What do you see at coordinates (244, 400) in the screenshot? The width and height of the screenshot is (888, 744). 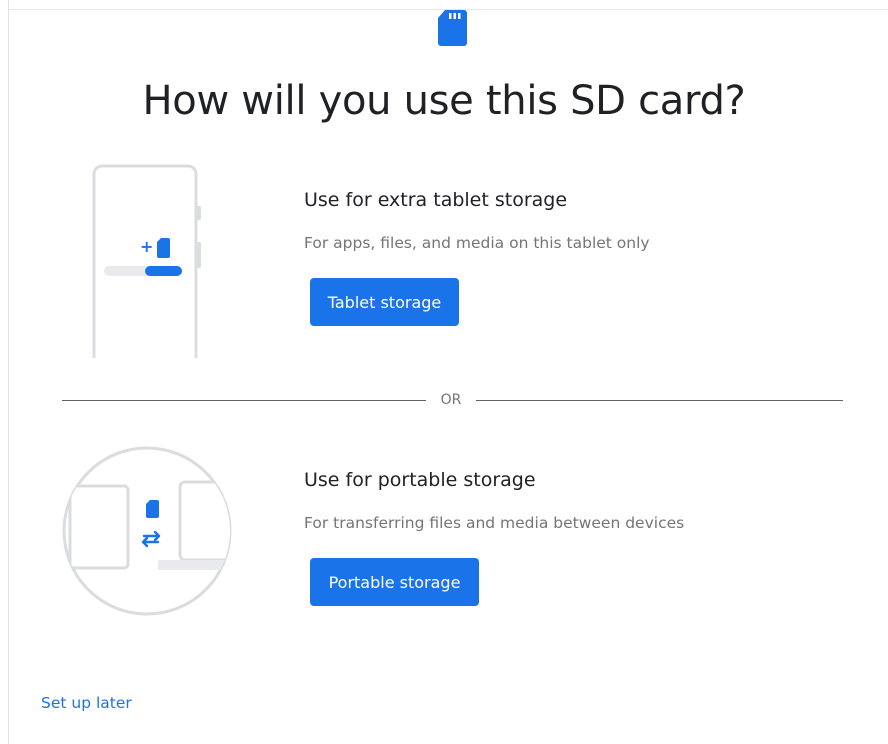 I see `divider-line-left` at bounding box center [244, 400].